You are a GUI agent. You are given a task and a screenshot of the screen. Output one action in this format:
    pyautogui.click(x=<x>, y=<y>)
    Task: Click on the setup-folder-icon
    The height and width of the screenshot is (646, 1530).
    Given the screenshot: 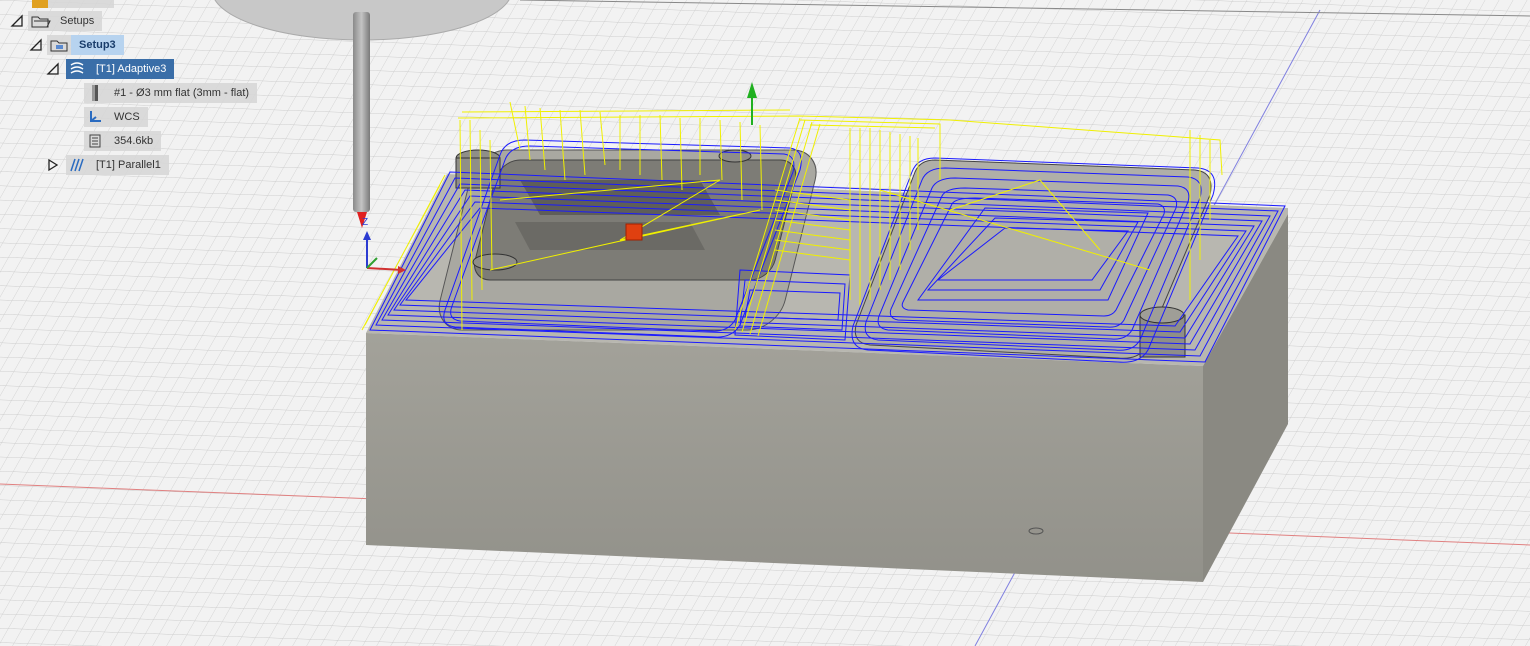 What is the action you would take?
    pyautogui.click(x=59, y=45)
    